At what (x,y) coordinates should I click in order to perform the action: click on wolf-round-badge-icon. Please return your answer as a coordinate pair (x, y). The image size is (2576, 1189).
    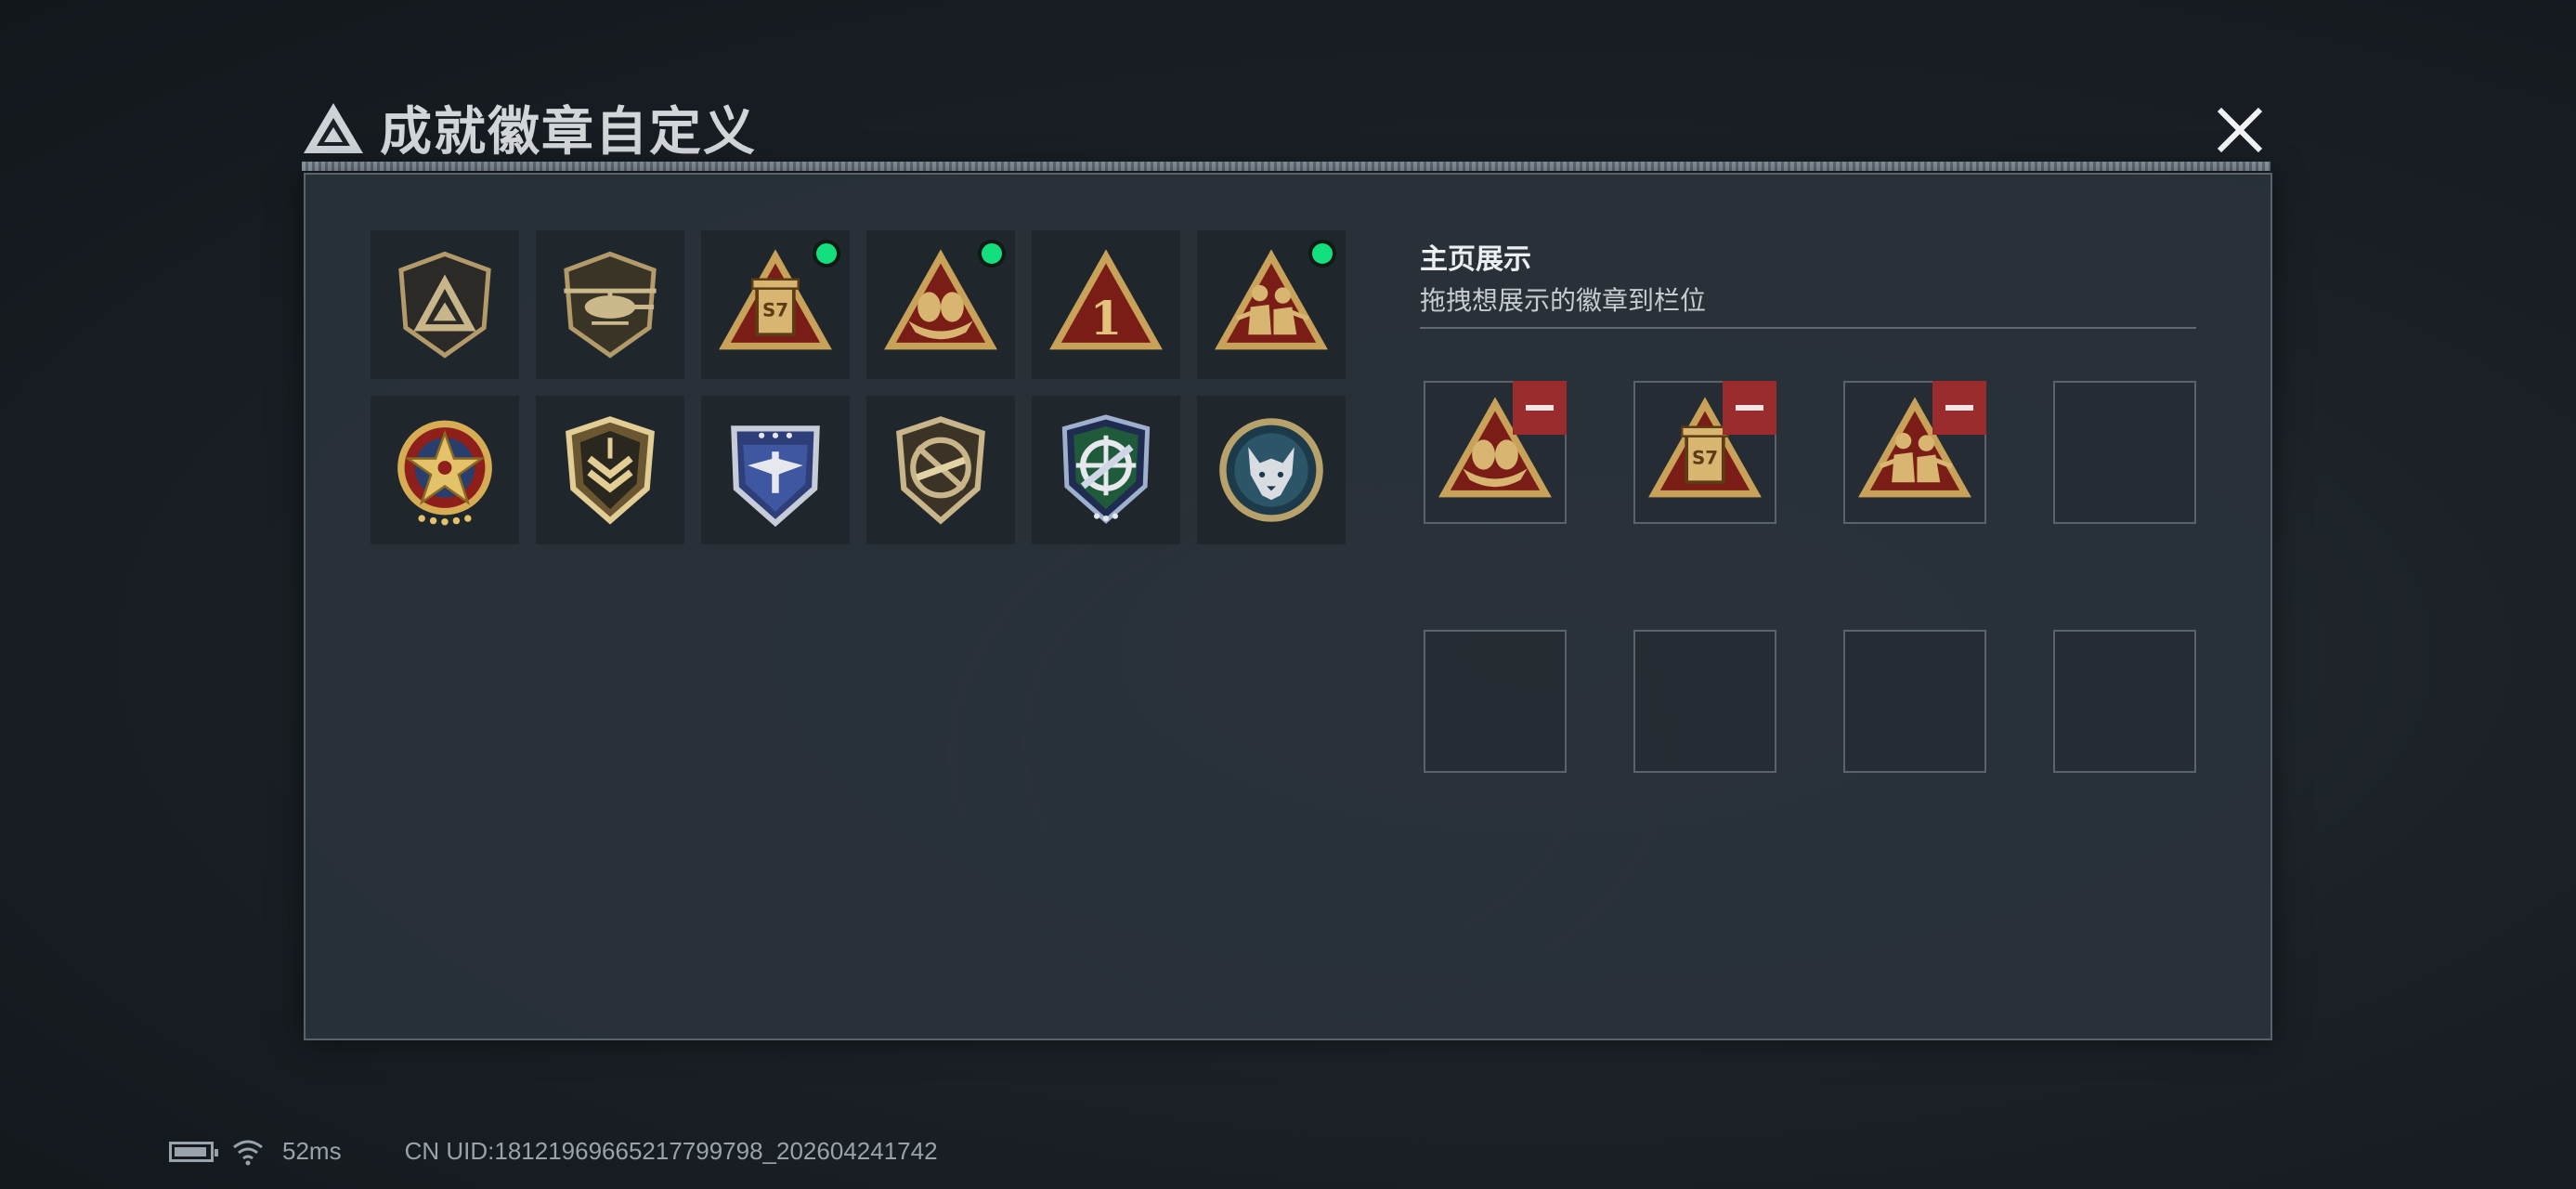
    Looking at the image, I should click on (1271, 470).